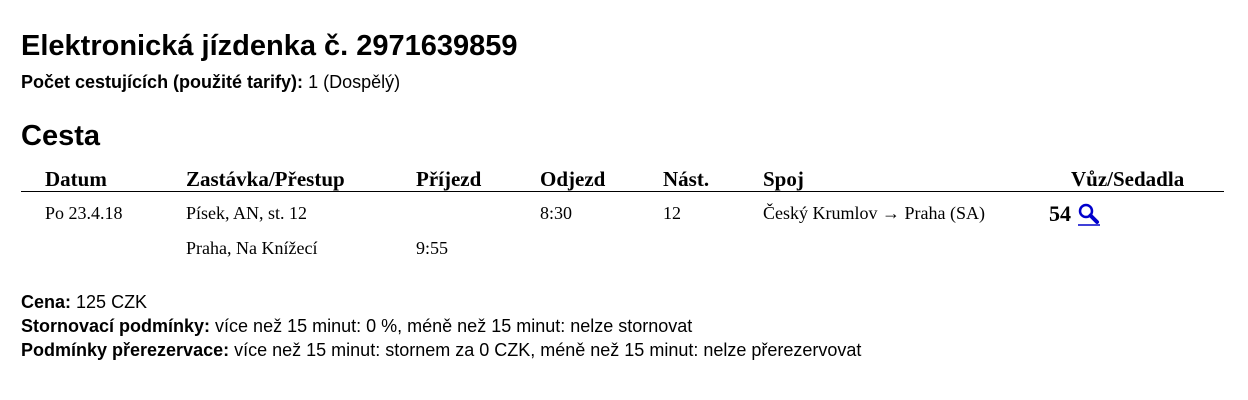 The height and width of the screenshot is (400, 1248). I want to click on column-header-platform: Nást., so click(686, 179).